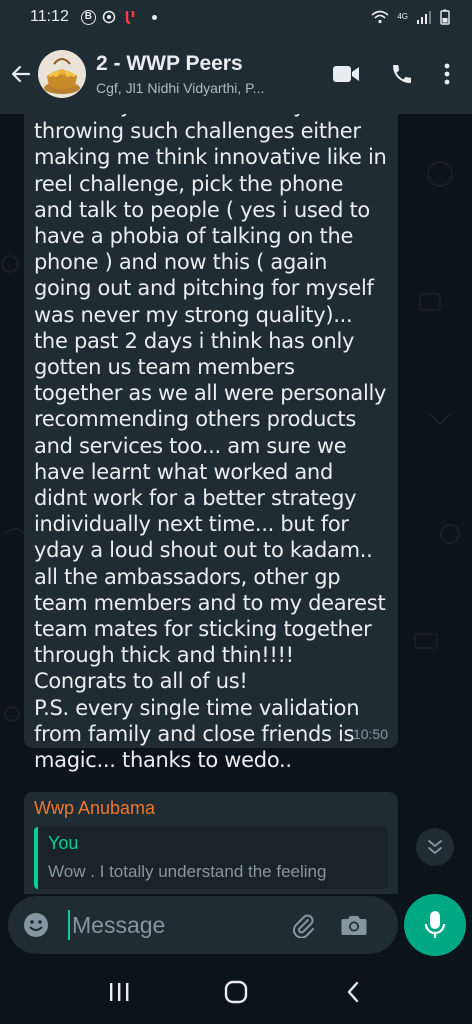 The image size is (472, 1024). Describe the element at coordinates (211, 808) in the screenshot. I see `sender-name: Wwp Anubama` at that location.